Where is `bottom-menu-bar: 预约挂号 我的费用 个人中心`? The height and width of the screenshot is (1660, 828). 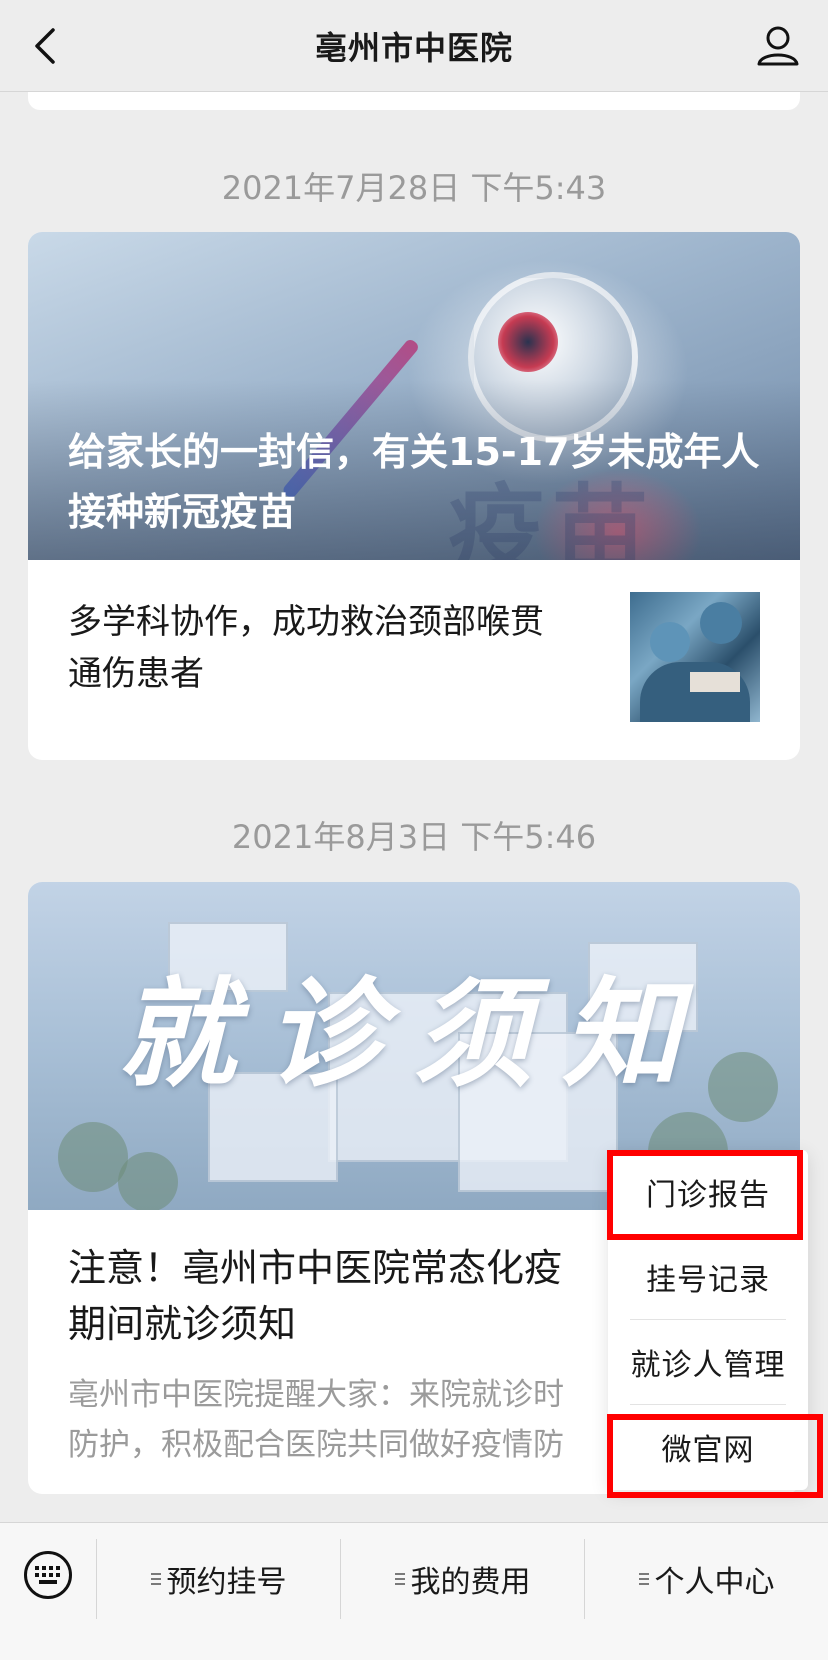 bottom-menu-bar: 预约挂号 我的费用 个人中心 is located at coordinates (414, 1591).